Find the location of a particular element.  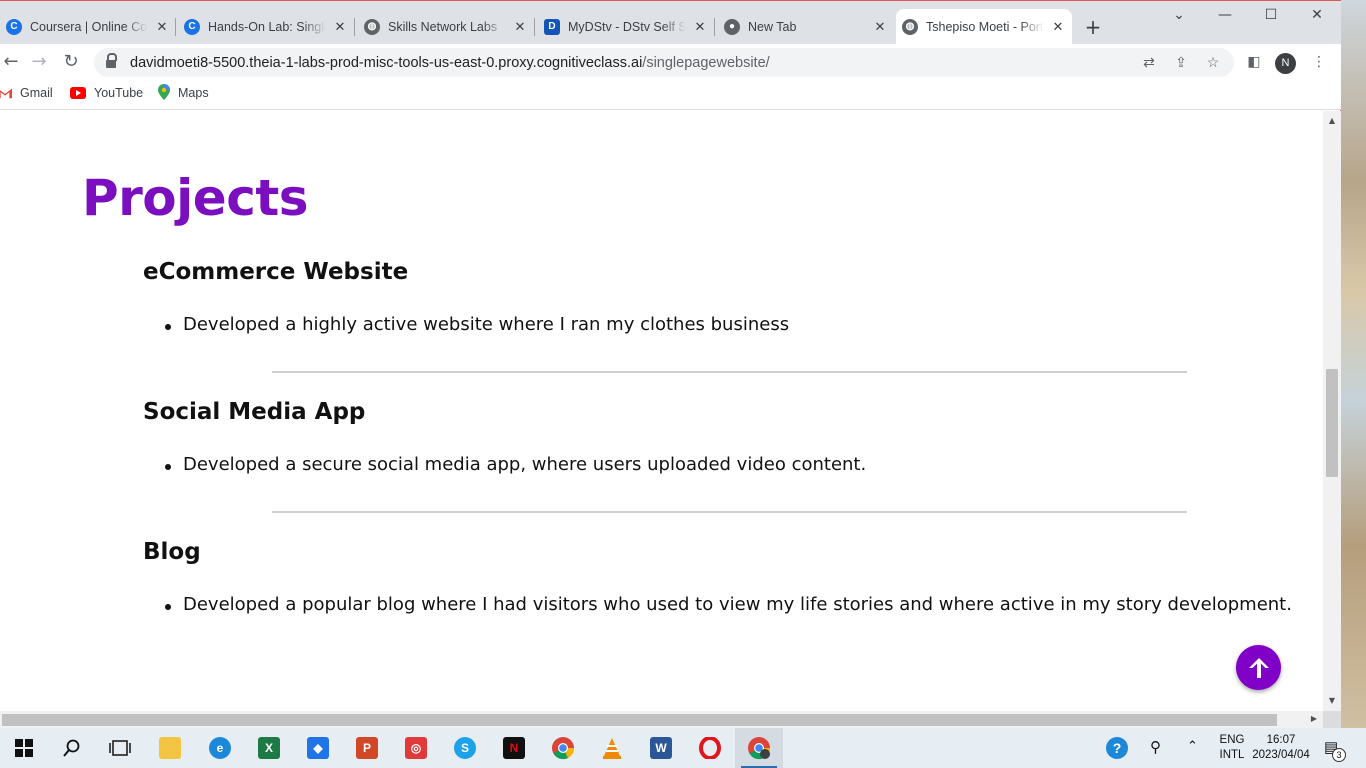

bookmark-youtube: YouTube is located at coordinates (106, 93).